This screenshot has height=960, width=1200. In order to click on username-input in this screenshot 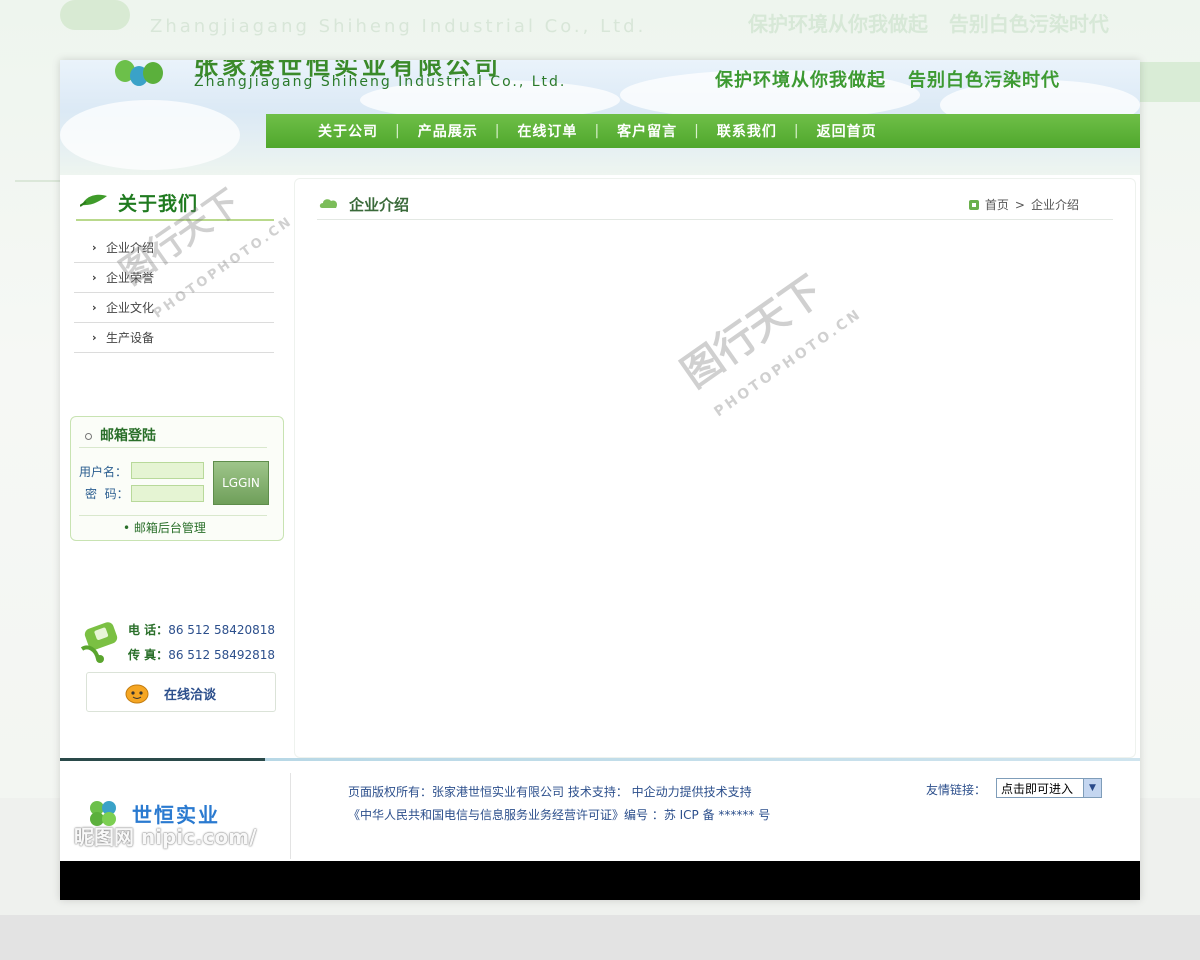, I will do `click(167, 470)`.